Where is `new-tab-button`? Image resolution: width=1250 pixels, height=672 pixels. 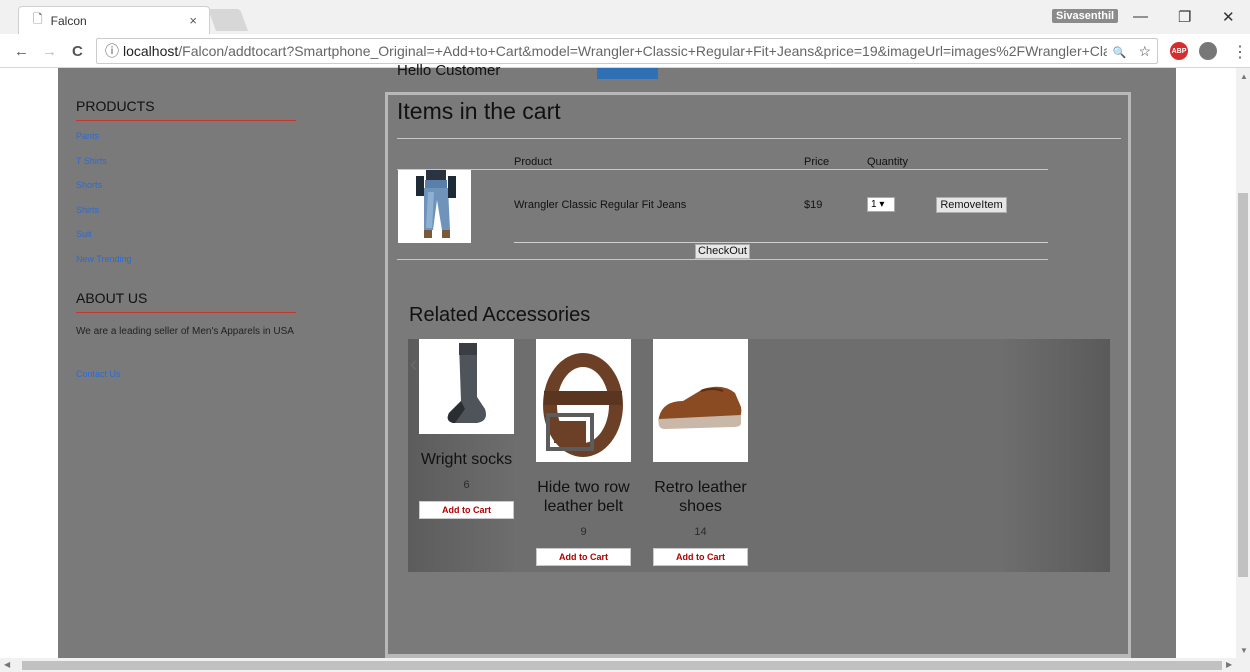
new-tab-button is located at coordinates (228, 20).